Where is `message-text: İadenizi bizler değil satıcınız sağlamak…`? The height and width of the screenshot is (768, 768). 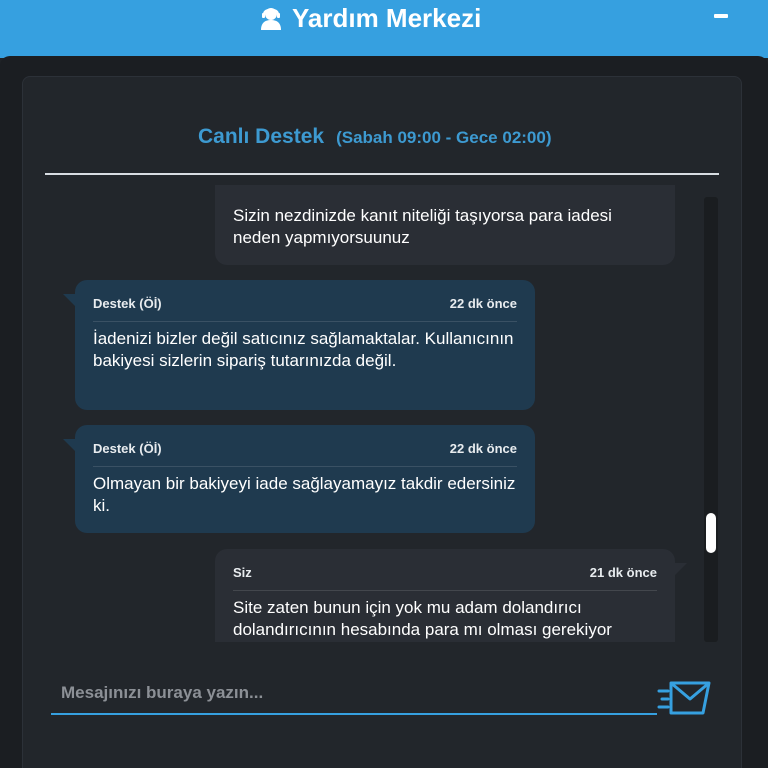 message-text: İadenizi bizler değil satıcınız sağlamak… is located at coordinates (303, 349).